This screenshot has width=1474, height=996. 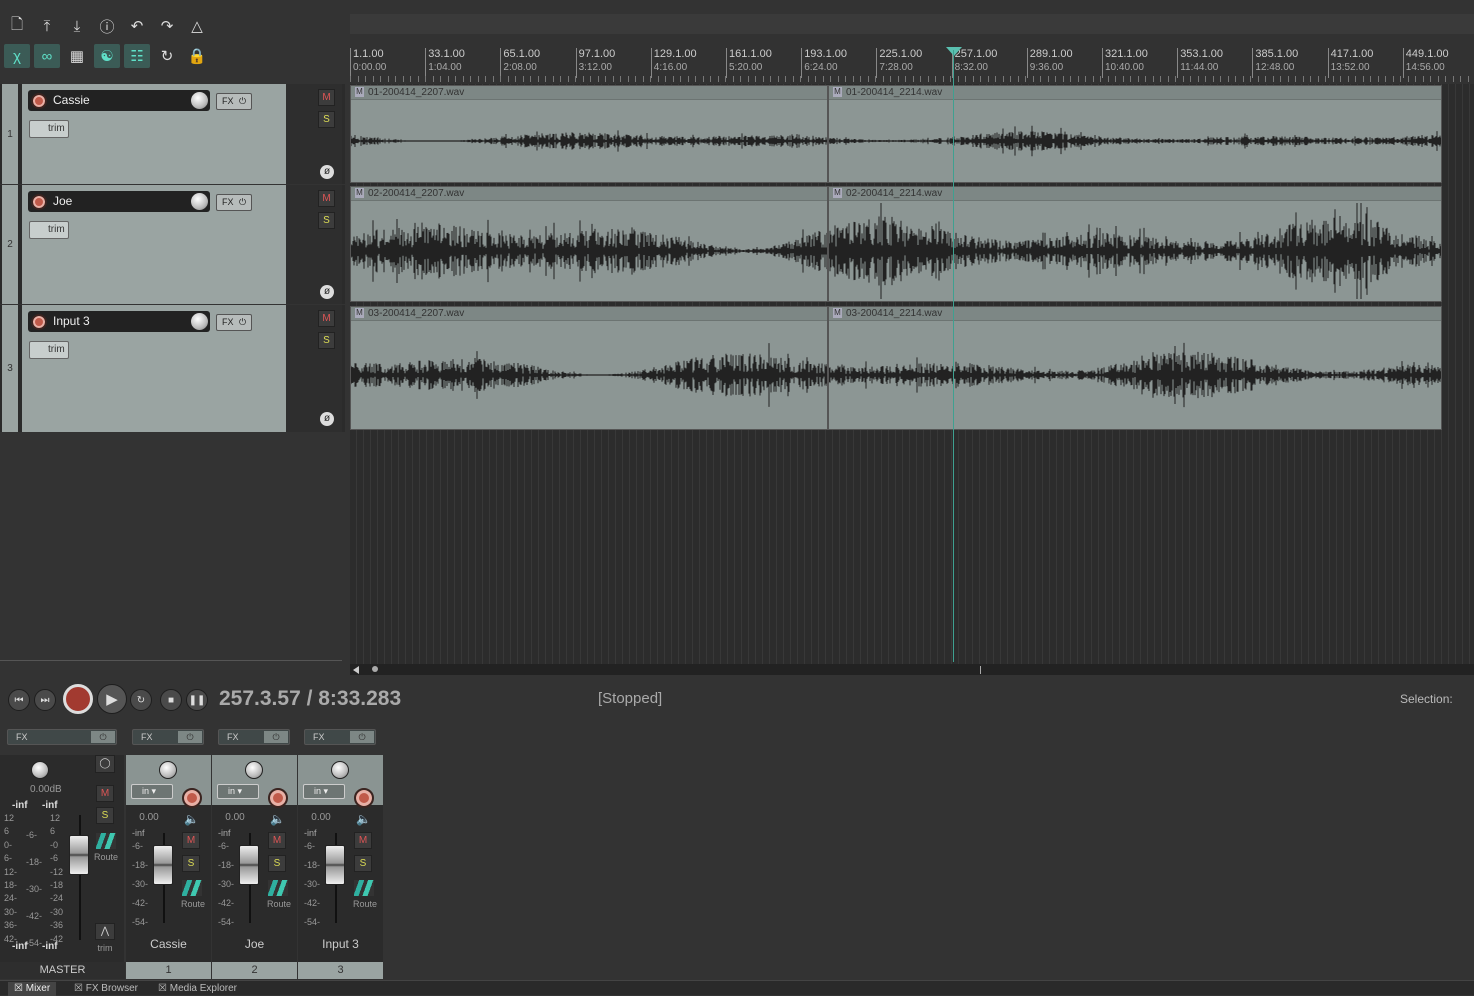 I want to click on lock-icon: 🔒, so click(x=197, y=56).